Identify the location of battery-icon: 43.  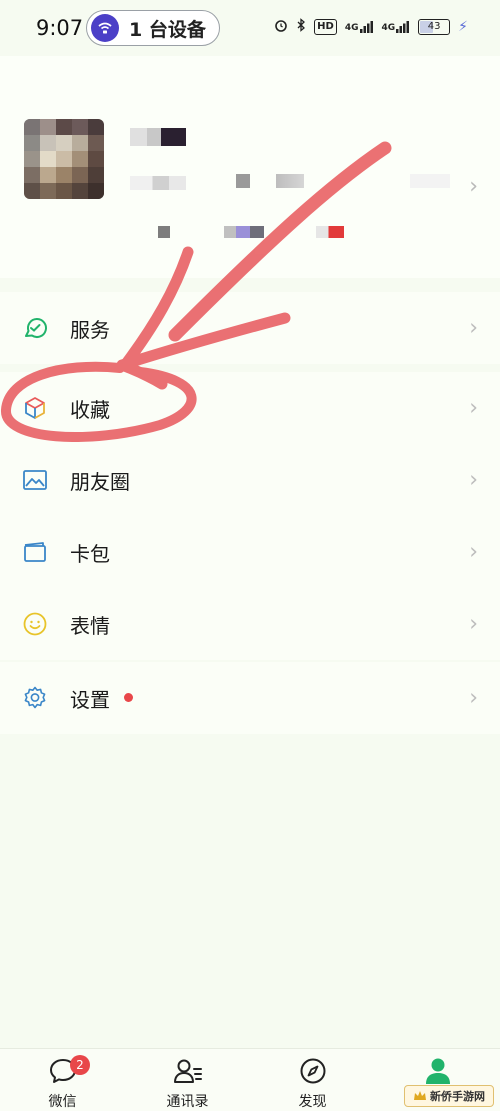
(434, 26).